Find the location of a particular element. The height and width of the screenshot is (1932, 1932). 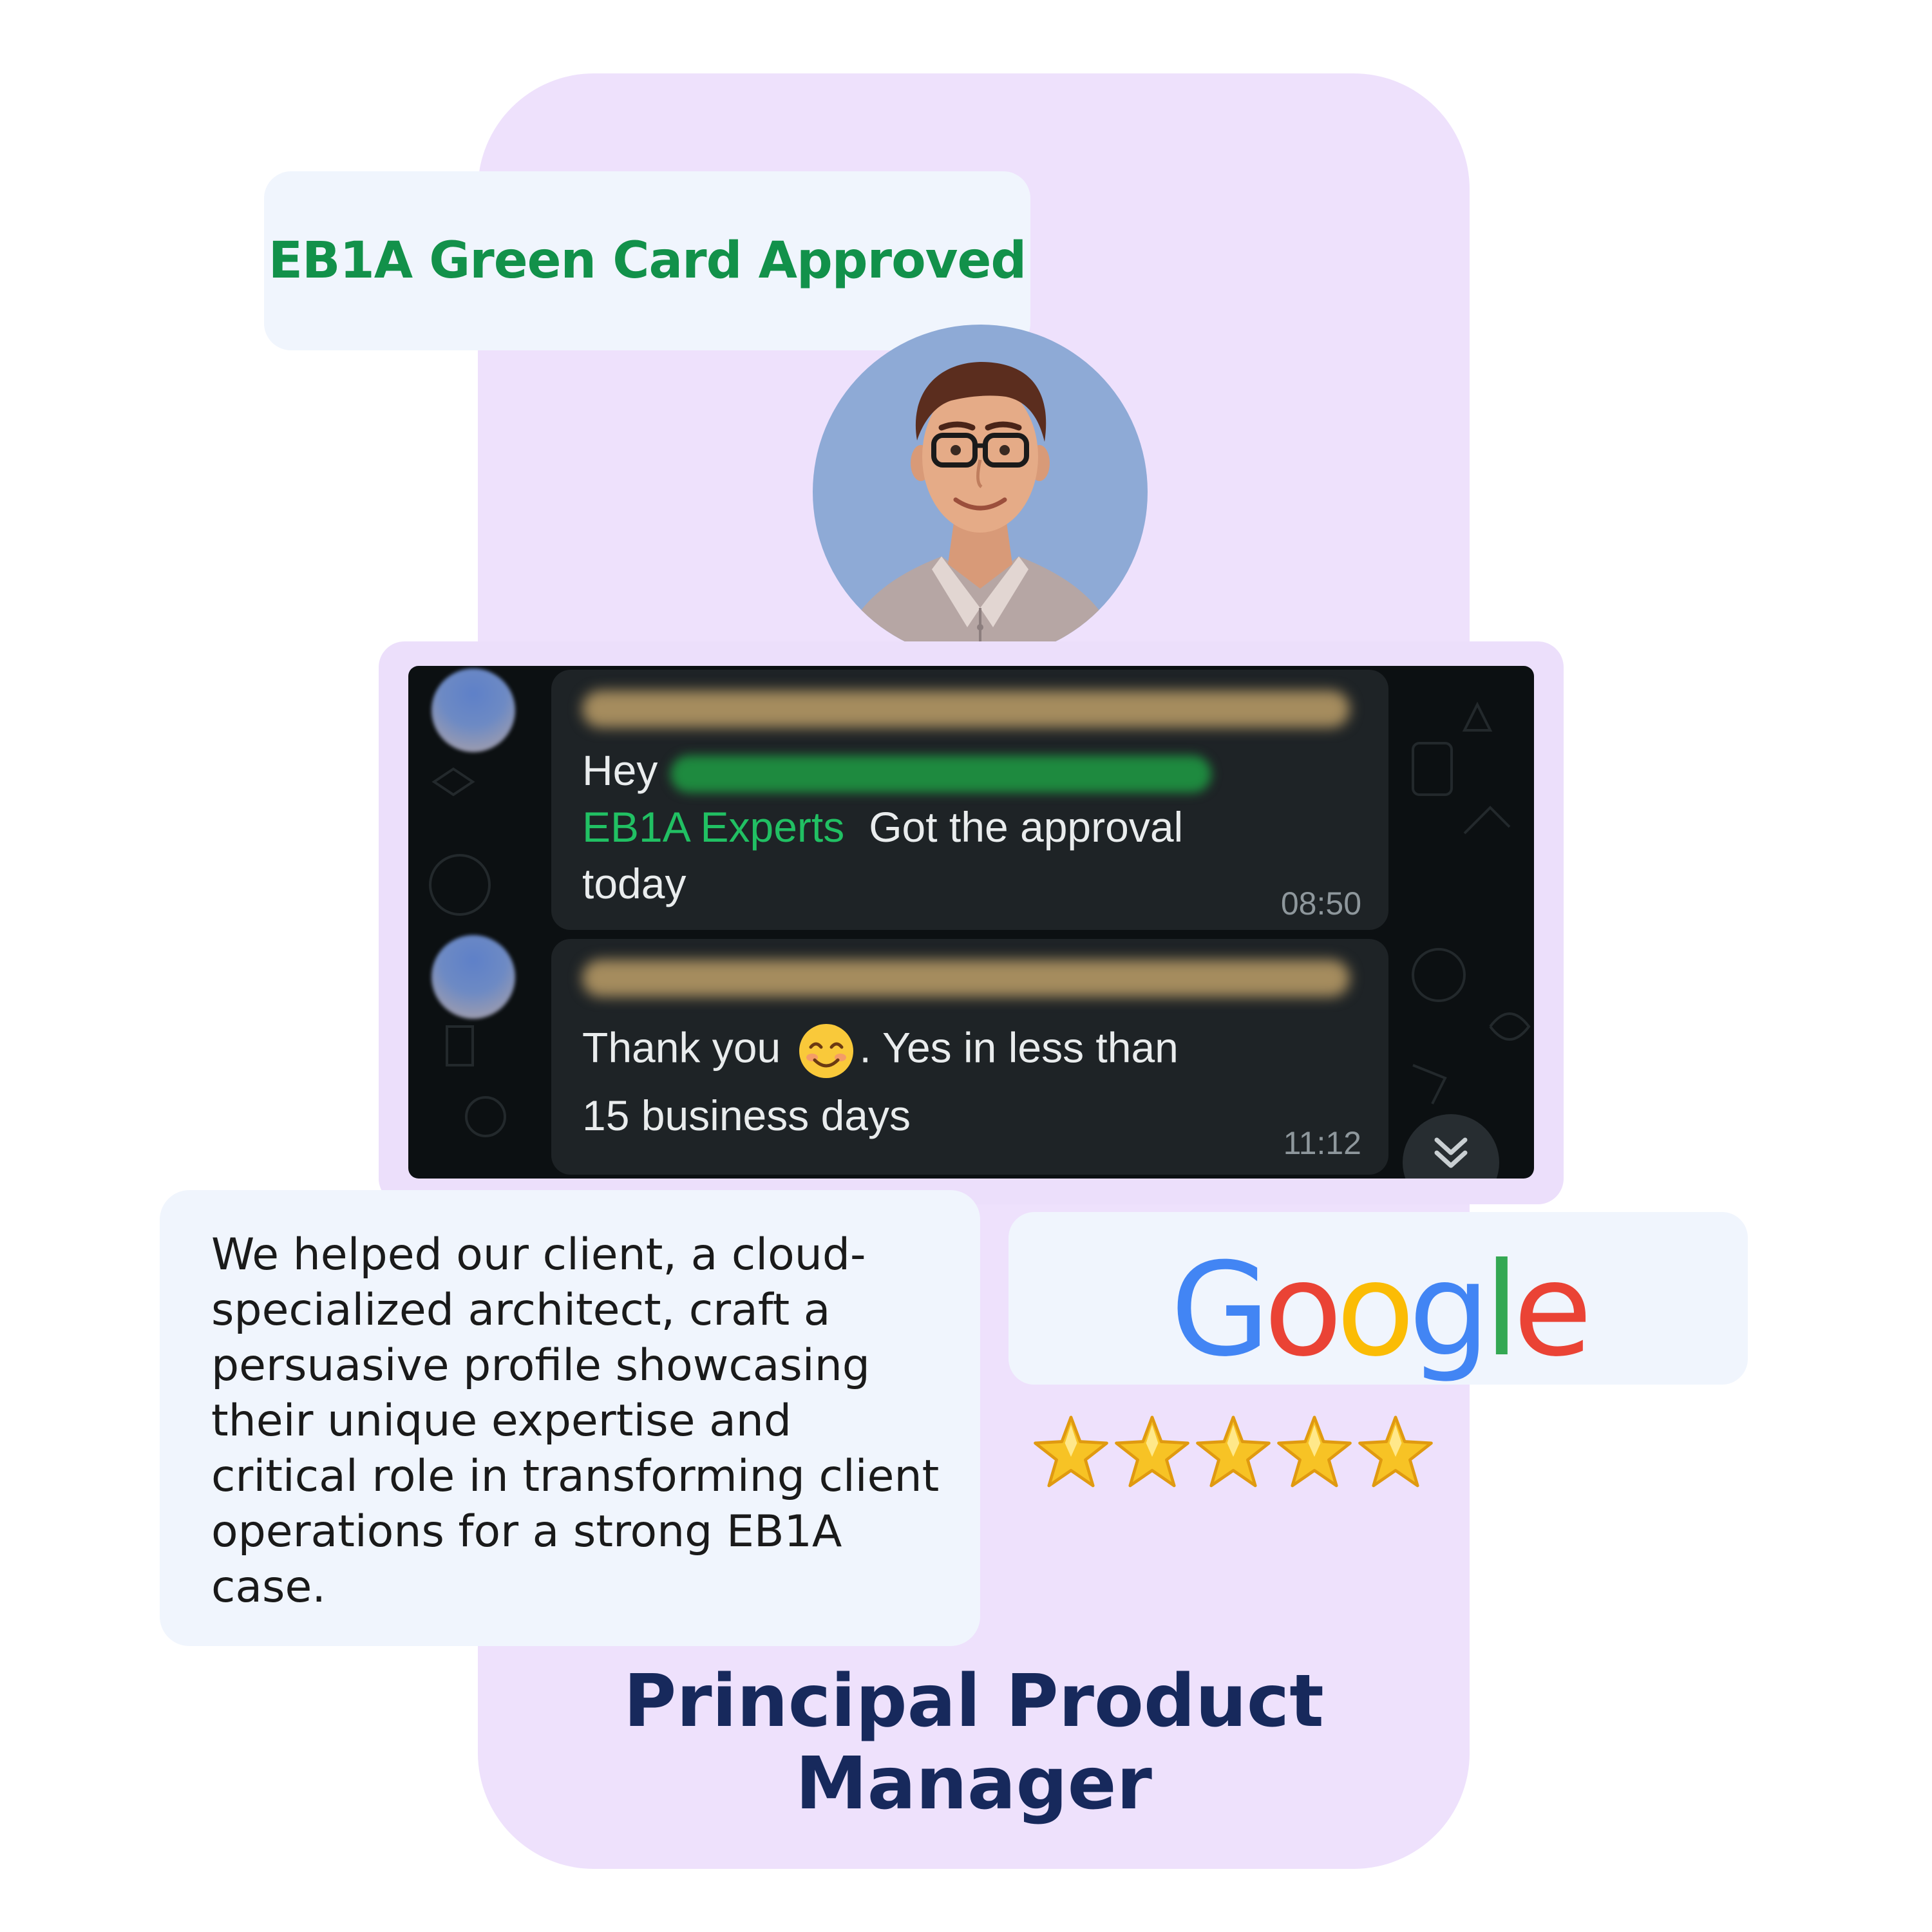

message-text: Thank you is located at coordinates (682, 1047).